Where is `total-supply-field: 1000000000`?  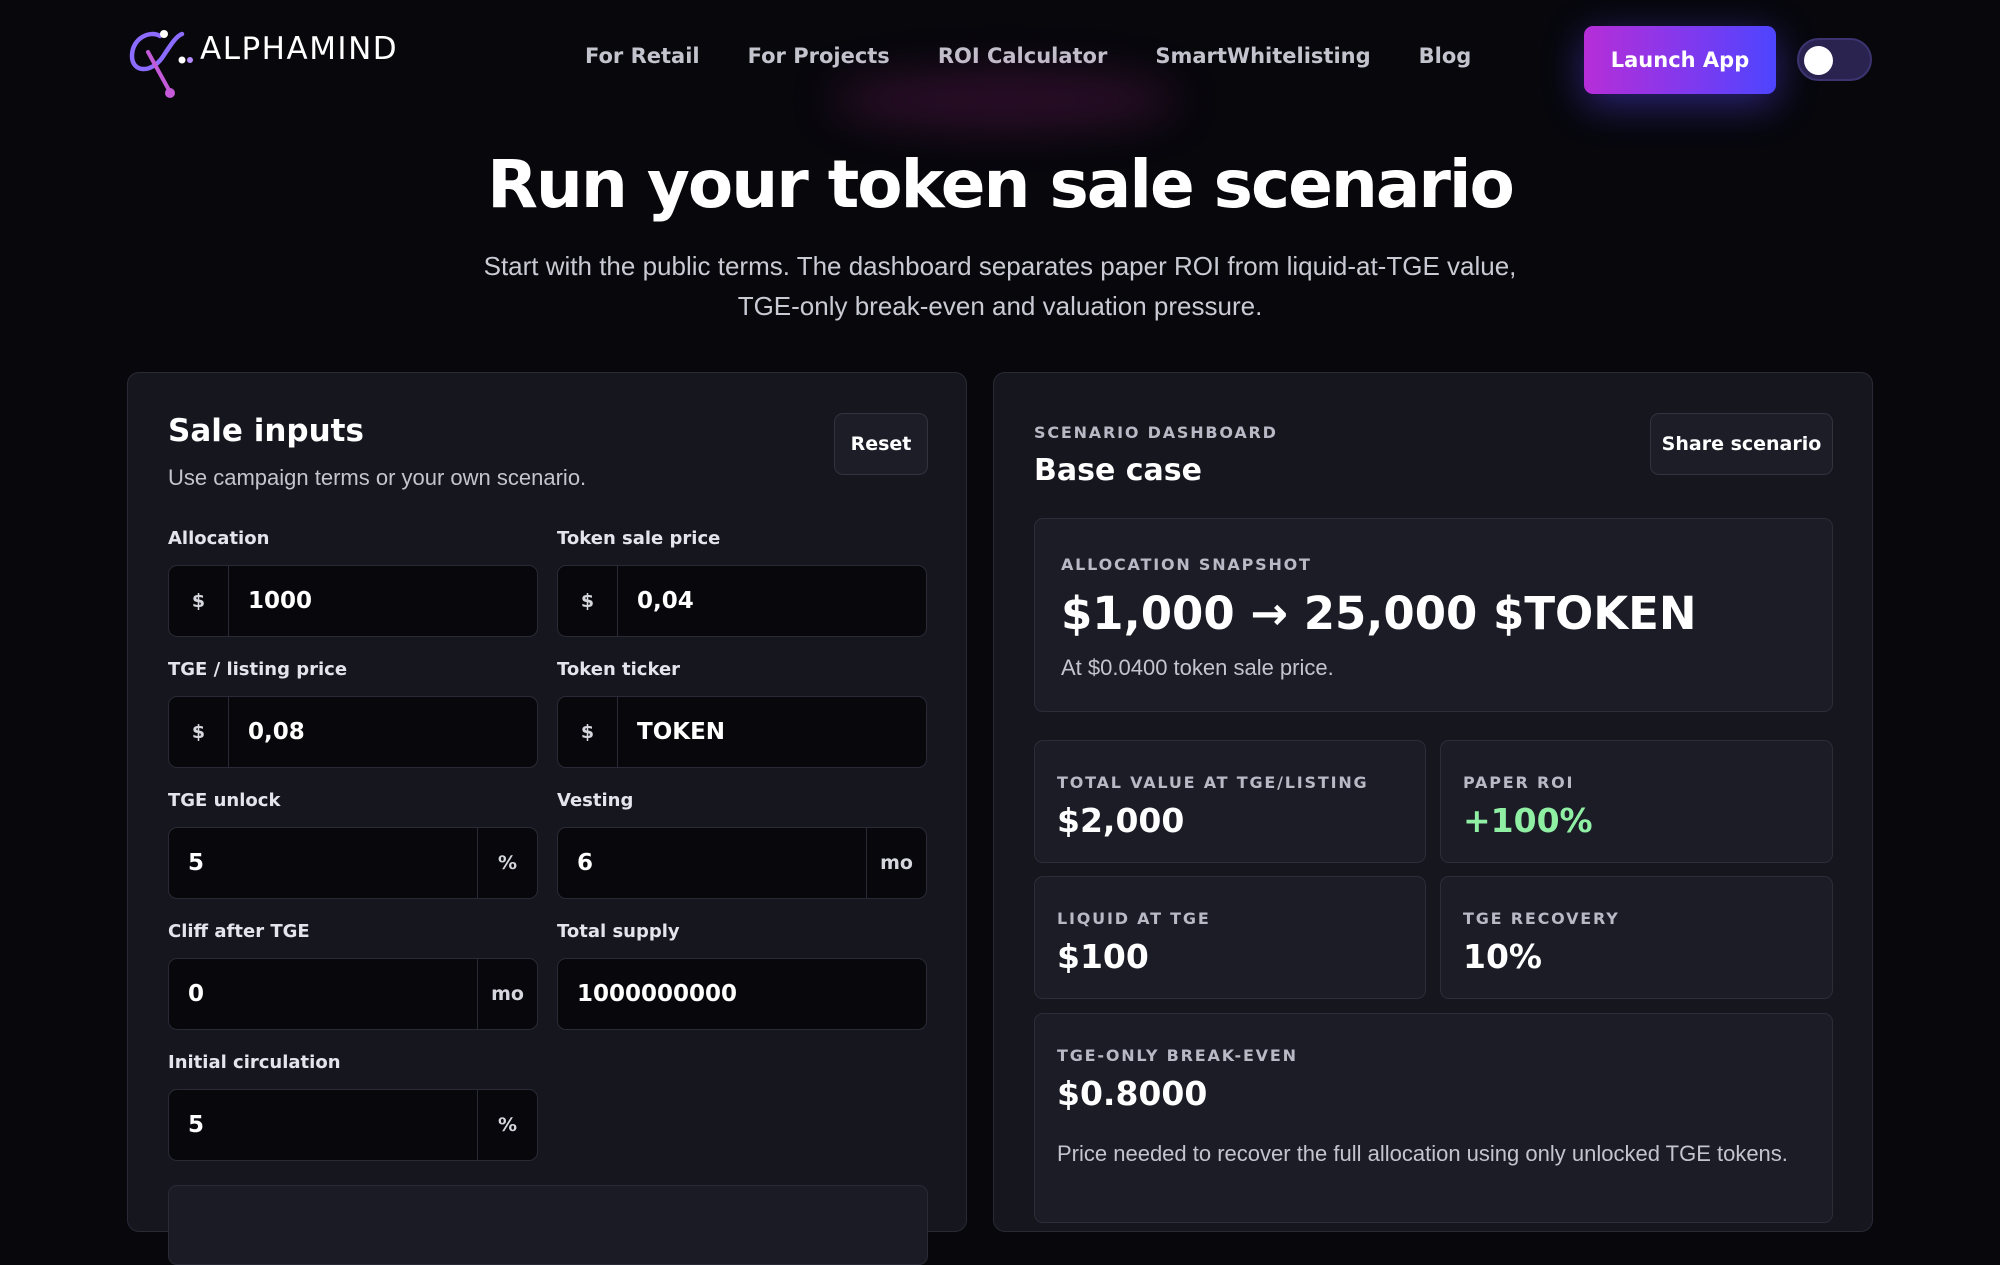
total-supply-field: 1000000000 is located at coordinates (742, 994).